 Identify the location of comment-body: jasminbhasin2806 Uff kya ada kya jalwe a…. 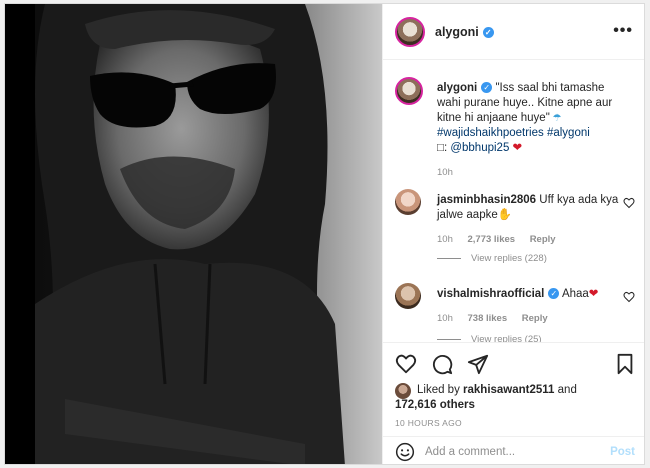
(530, 220).